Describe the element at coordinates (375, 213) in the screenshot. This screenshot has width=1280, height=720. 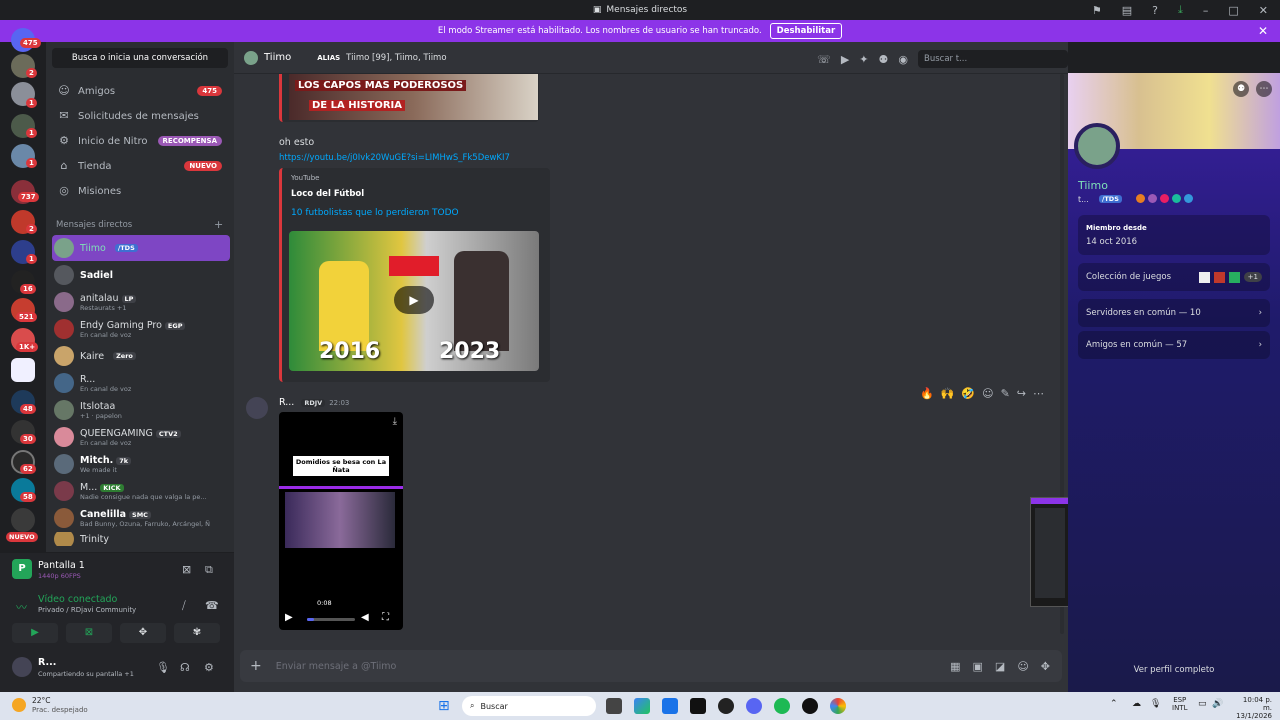
I see `embed-title: 10 futbolistas que lo perdieron TODO` at that location.